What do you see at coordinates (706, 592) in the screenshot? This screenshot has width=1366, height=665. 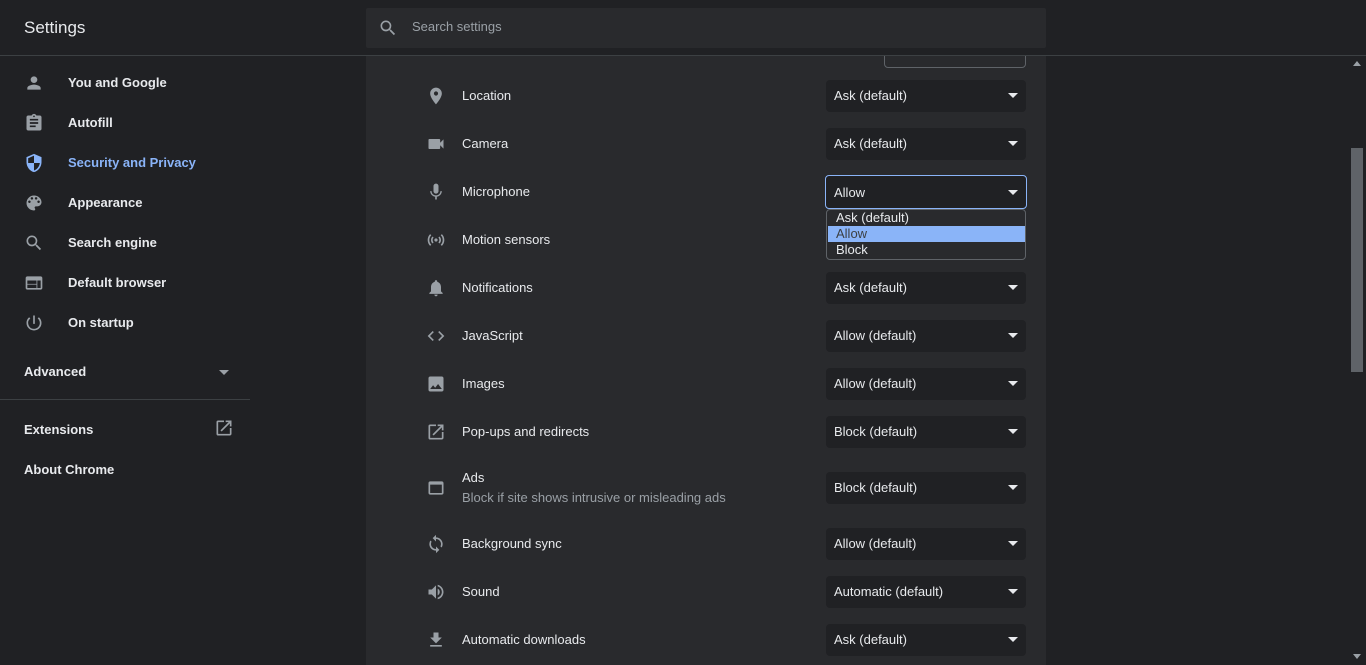 I see `permission-row-sound: Sound Automatic (default)` at bounding box center [706, 592].